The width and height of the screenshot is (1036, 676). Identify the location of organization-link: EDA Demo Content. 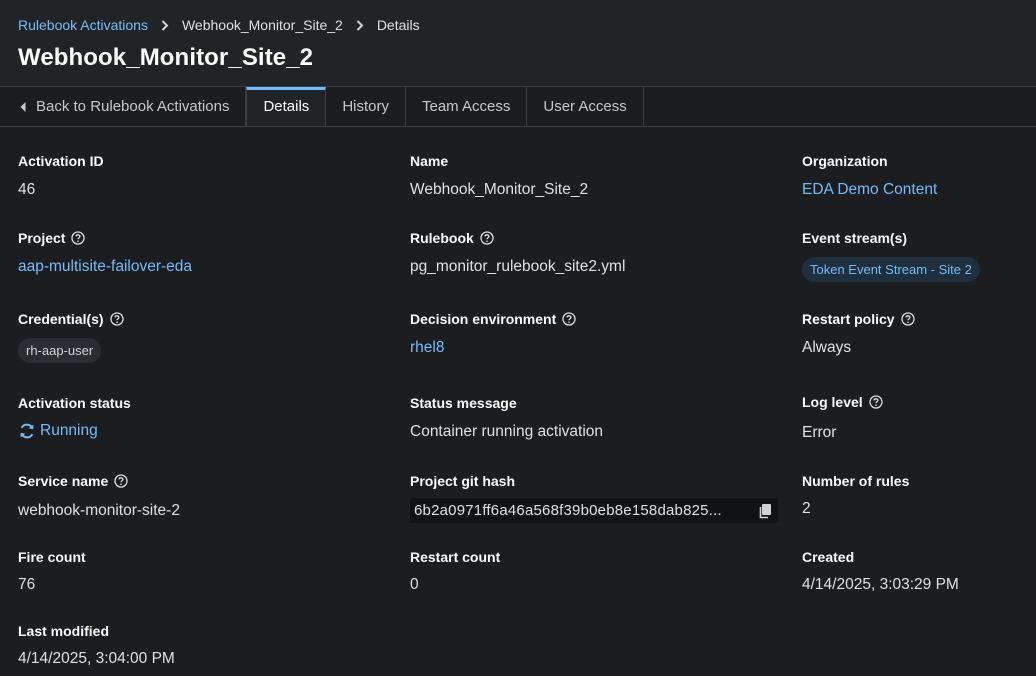
(869, 190).